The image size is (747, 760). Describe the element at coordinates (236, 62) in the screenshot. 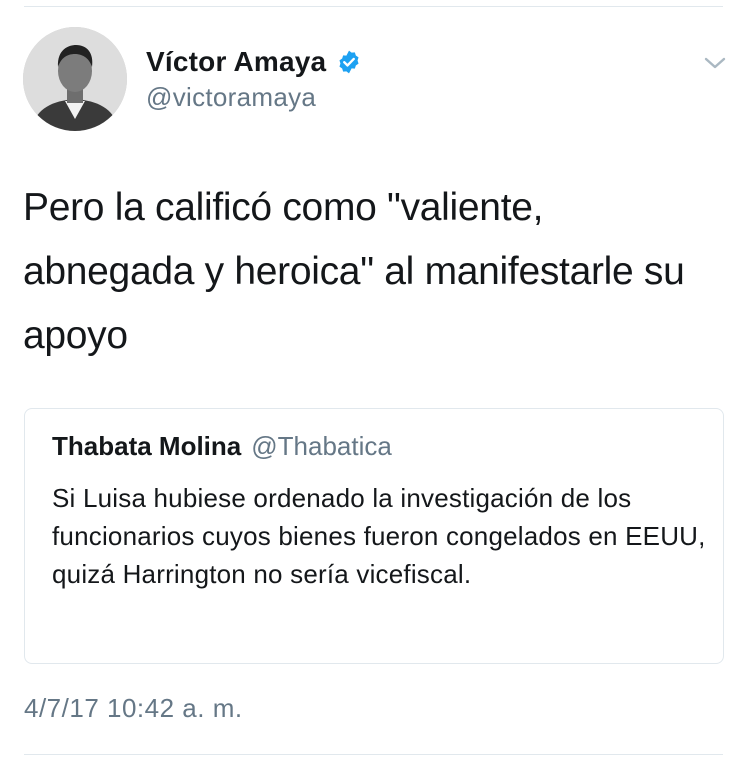

I see `author-display-name: Víctor Amaya` at that location.